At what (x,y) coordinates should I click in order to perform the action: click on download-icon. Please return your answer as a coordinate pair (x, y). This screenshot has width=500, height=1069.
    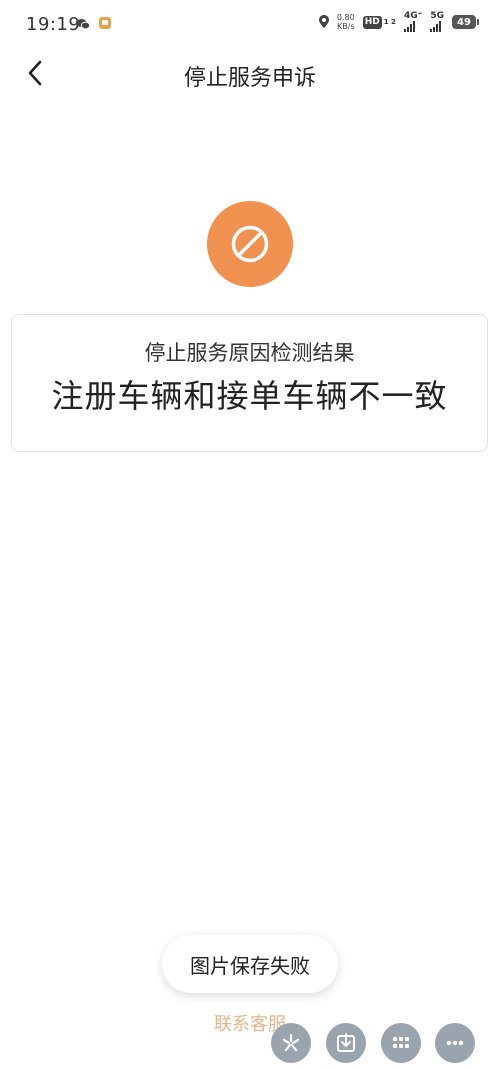
    Looking at the image, I should click on (346, 1042).